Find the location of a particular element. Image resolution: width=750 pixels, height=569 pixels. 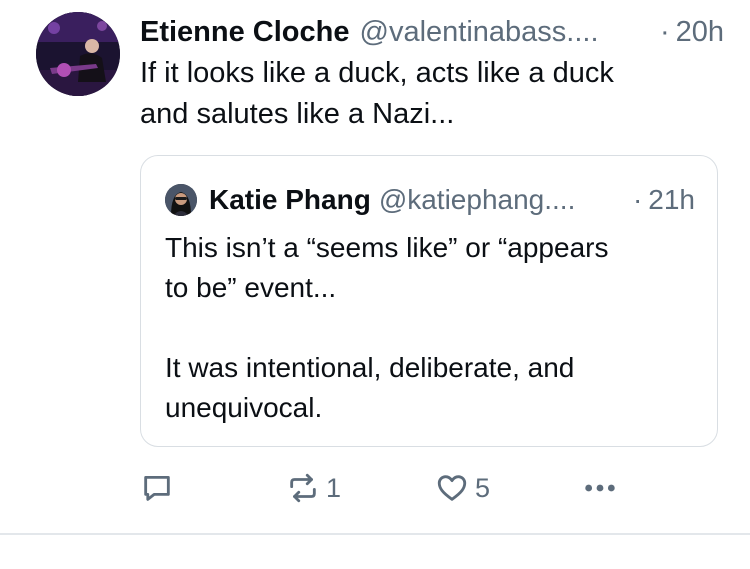

post-actions: 1 5 is located at coordinates (385, 488).